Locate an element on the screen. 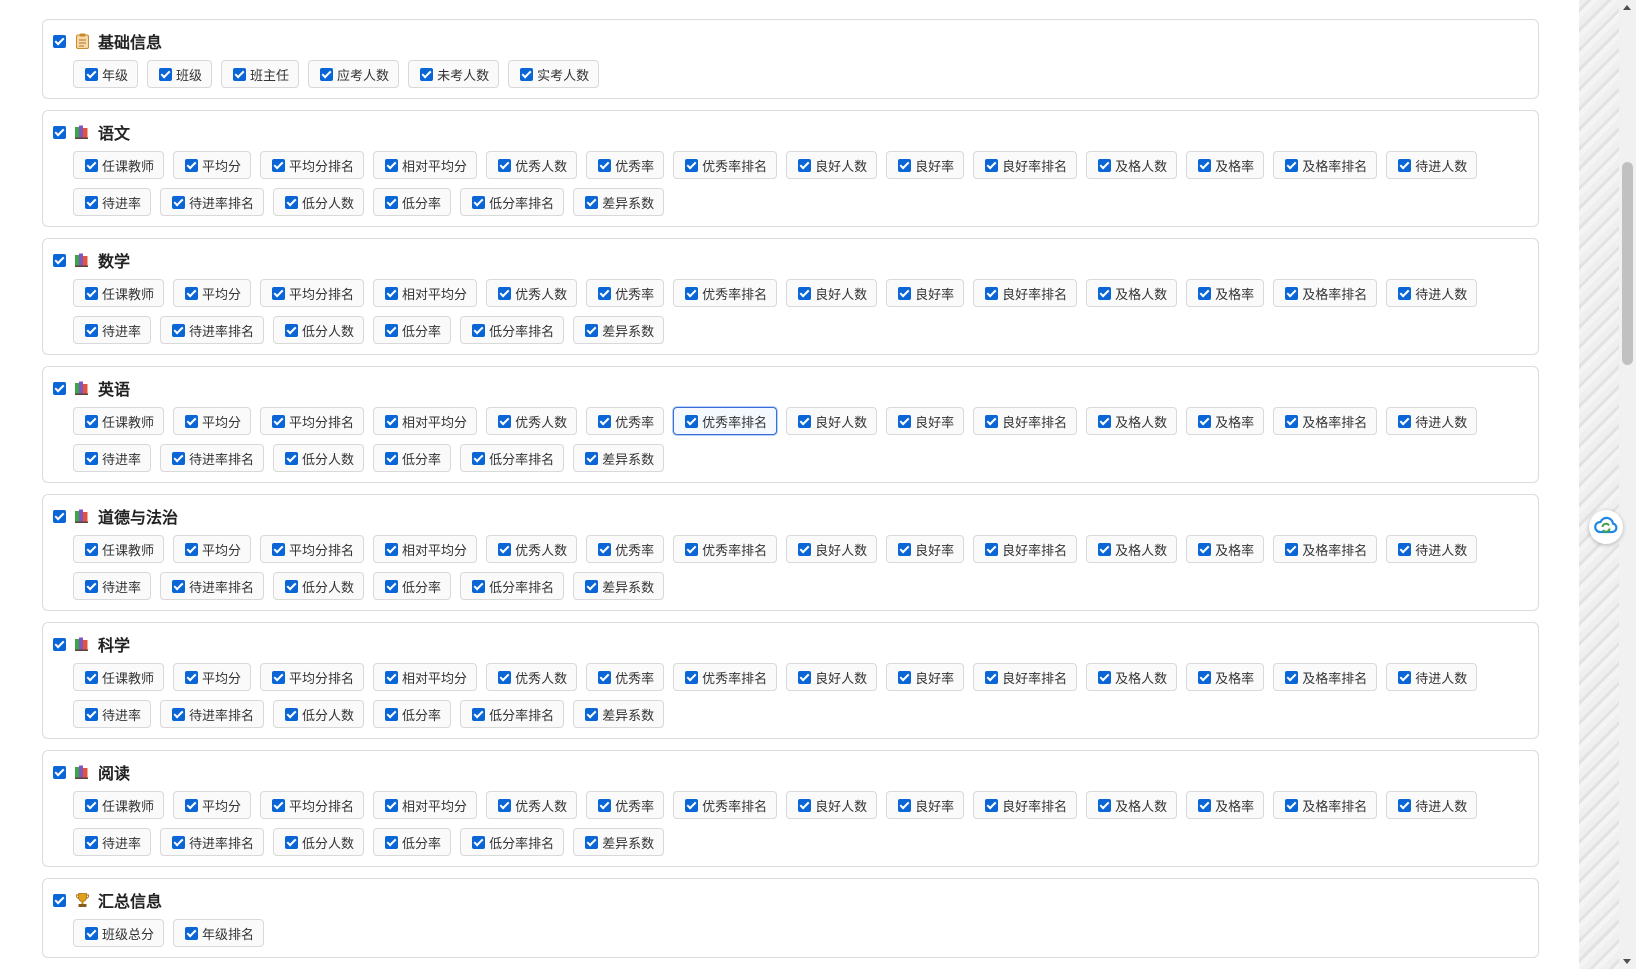  option-checkbox-item: 低分率排名 is located at coordinates (512, 842).